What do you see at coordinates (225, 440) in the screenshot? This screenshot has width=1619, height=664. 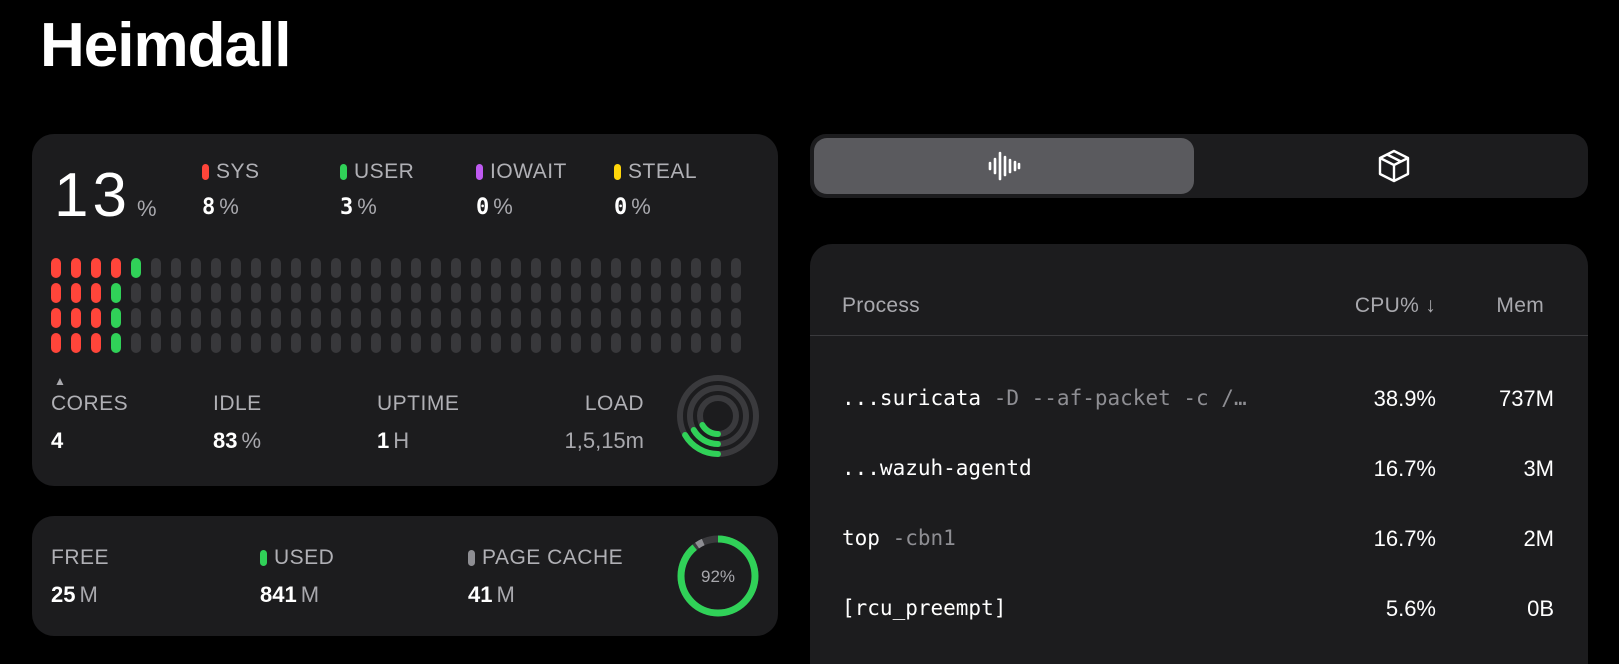 I see `stat-idle-value: 83` at bounding box center [225, 440].